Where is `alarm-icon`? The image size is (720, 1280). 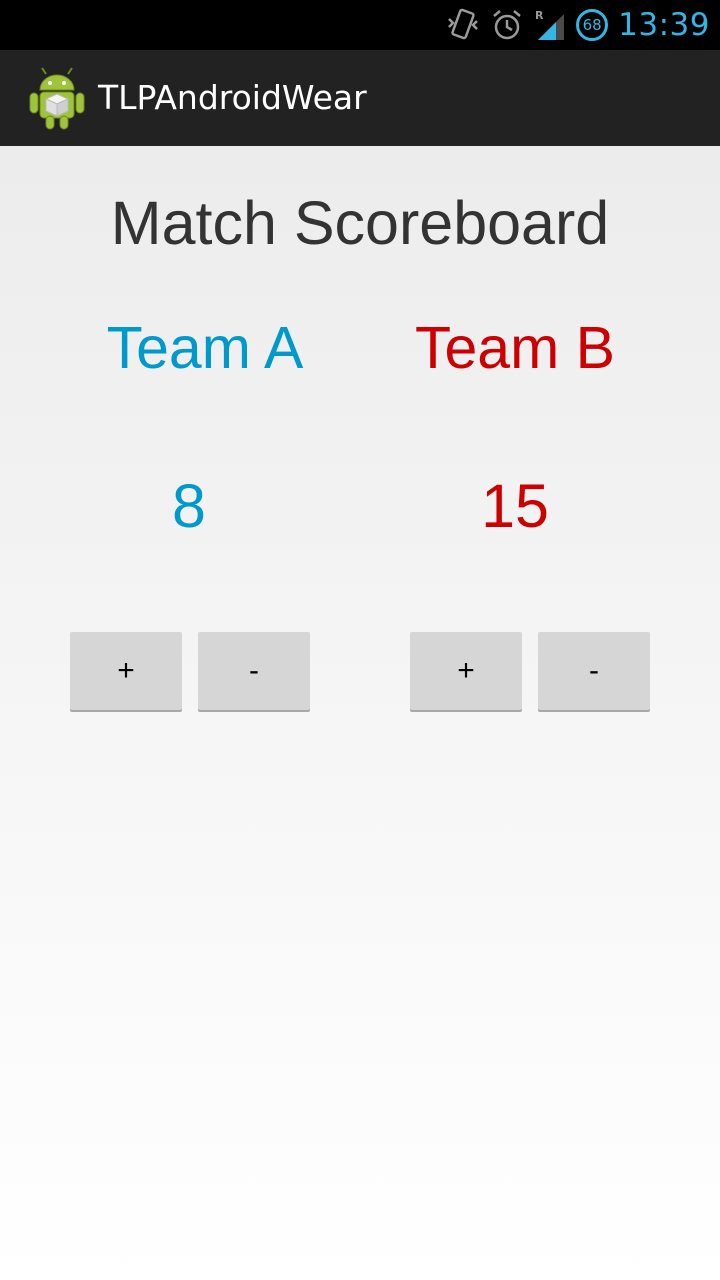 alarm-icon is located at coordinates (507, 25).